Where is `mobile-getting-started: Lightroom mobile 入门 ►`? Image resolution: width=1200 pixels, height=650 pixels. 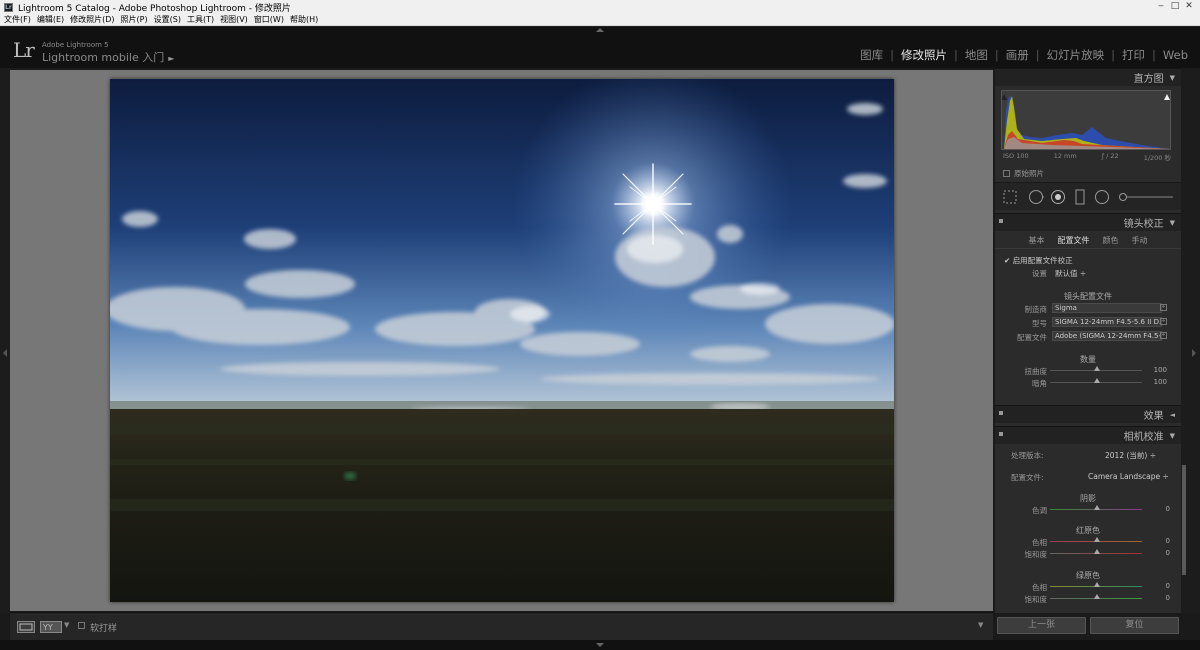 mobile-getting-started: Lightroom mobile 入门 ► is located at coordinates (108, 57).